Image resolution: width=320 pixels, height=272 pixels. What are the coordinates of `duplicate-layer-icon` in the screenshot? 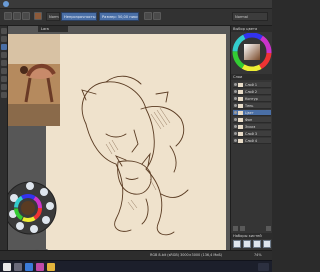 It's located at (242, 228).